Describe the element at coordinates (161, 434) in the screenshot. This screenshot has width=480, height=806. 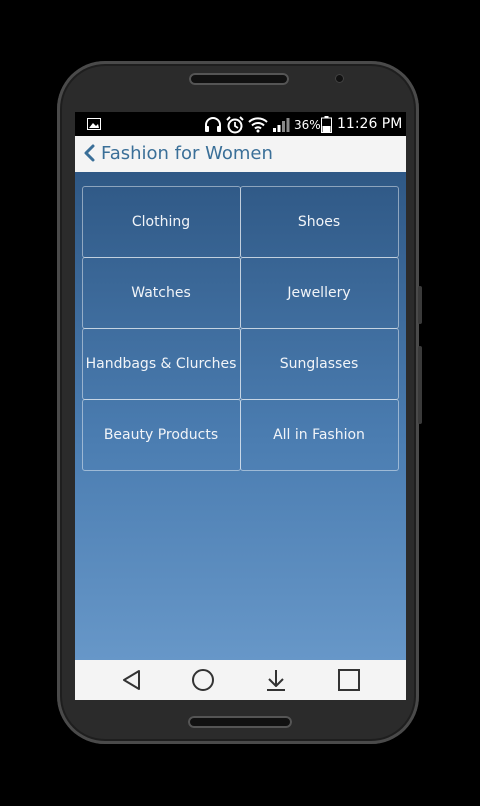
I see `category-beauty-products: Beauty Products` at that location.